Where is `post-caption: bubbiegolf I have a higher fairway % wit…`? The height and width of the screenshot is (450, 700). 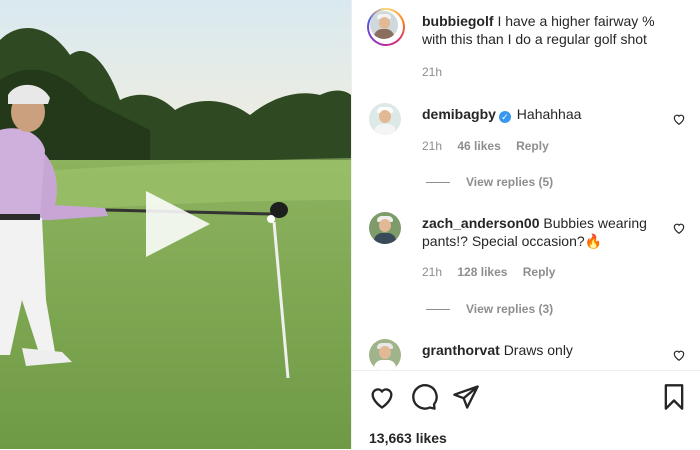
post-caption: bubbiegolf I have a higher fairway % wit… is located at coordinates (542, 30).